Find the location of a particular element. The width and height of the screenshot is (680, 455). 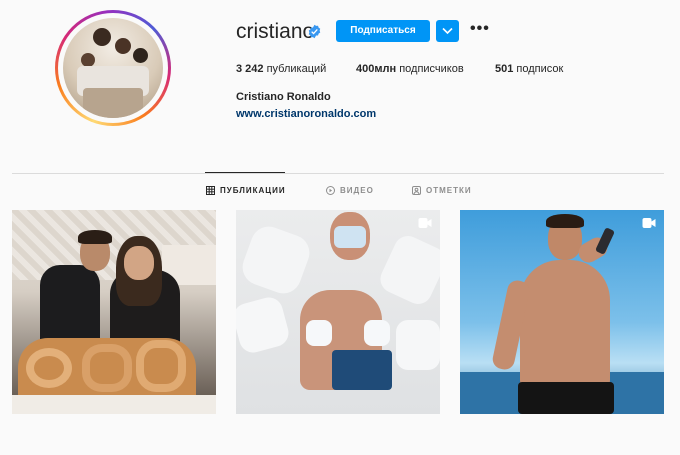

avatar-photo is located at coordinates (113, 68).